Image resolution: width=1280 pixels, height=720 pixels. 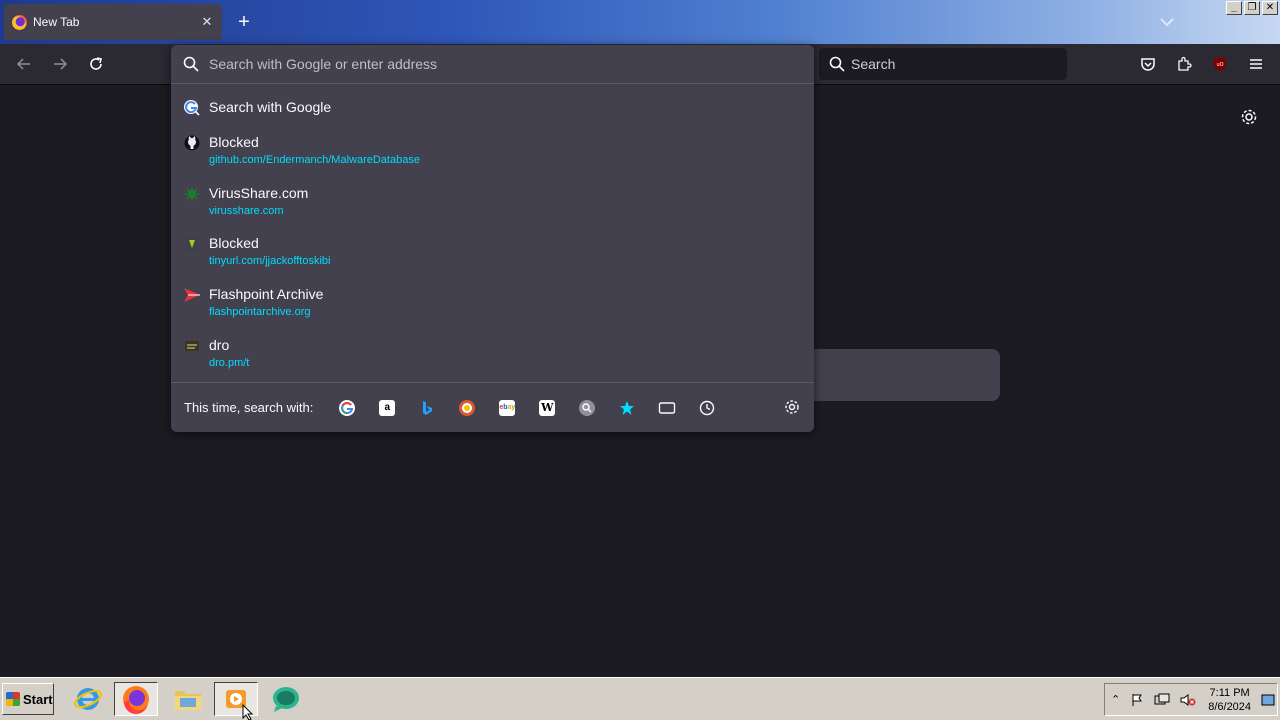 What do you see at coordinates (707, 408) in the screenshot?
I see `history-icon` at bounding box center [707, 408].